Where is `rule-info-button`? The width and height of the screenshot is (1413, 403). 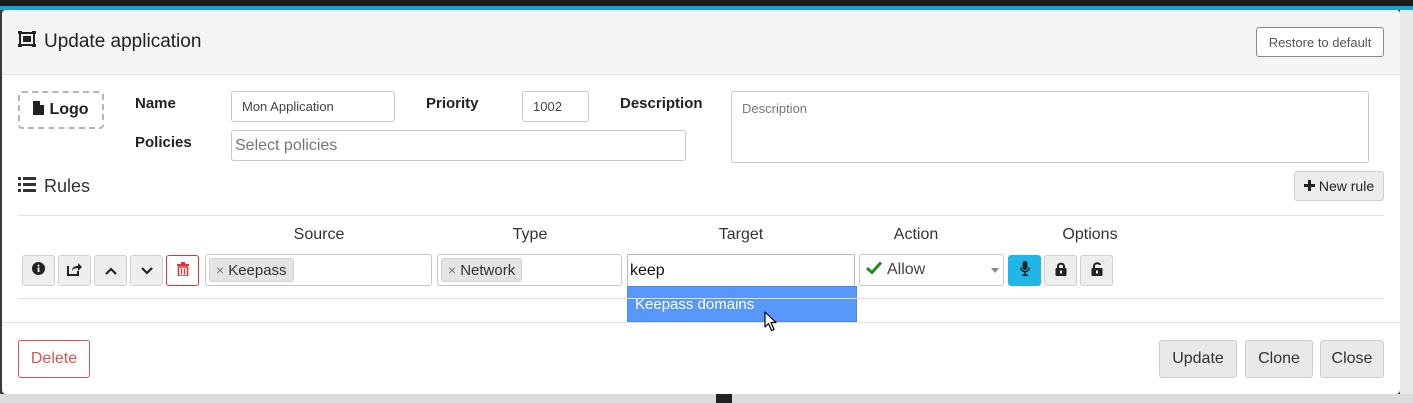 rule-info-button is located at coordinates (38, 270).